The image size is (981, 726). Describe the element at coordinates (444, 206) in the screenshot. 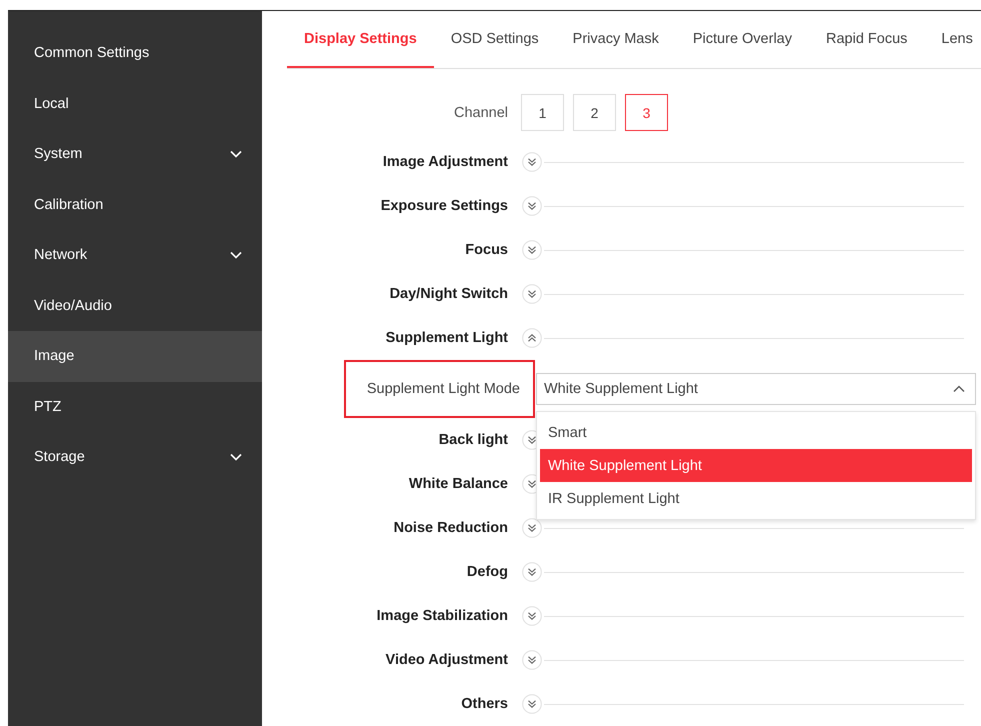

I see `section-title: Exposure Settings` at that location.